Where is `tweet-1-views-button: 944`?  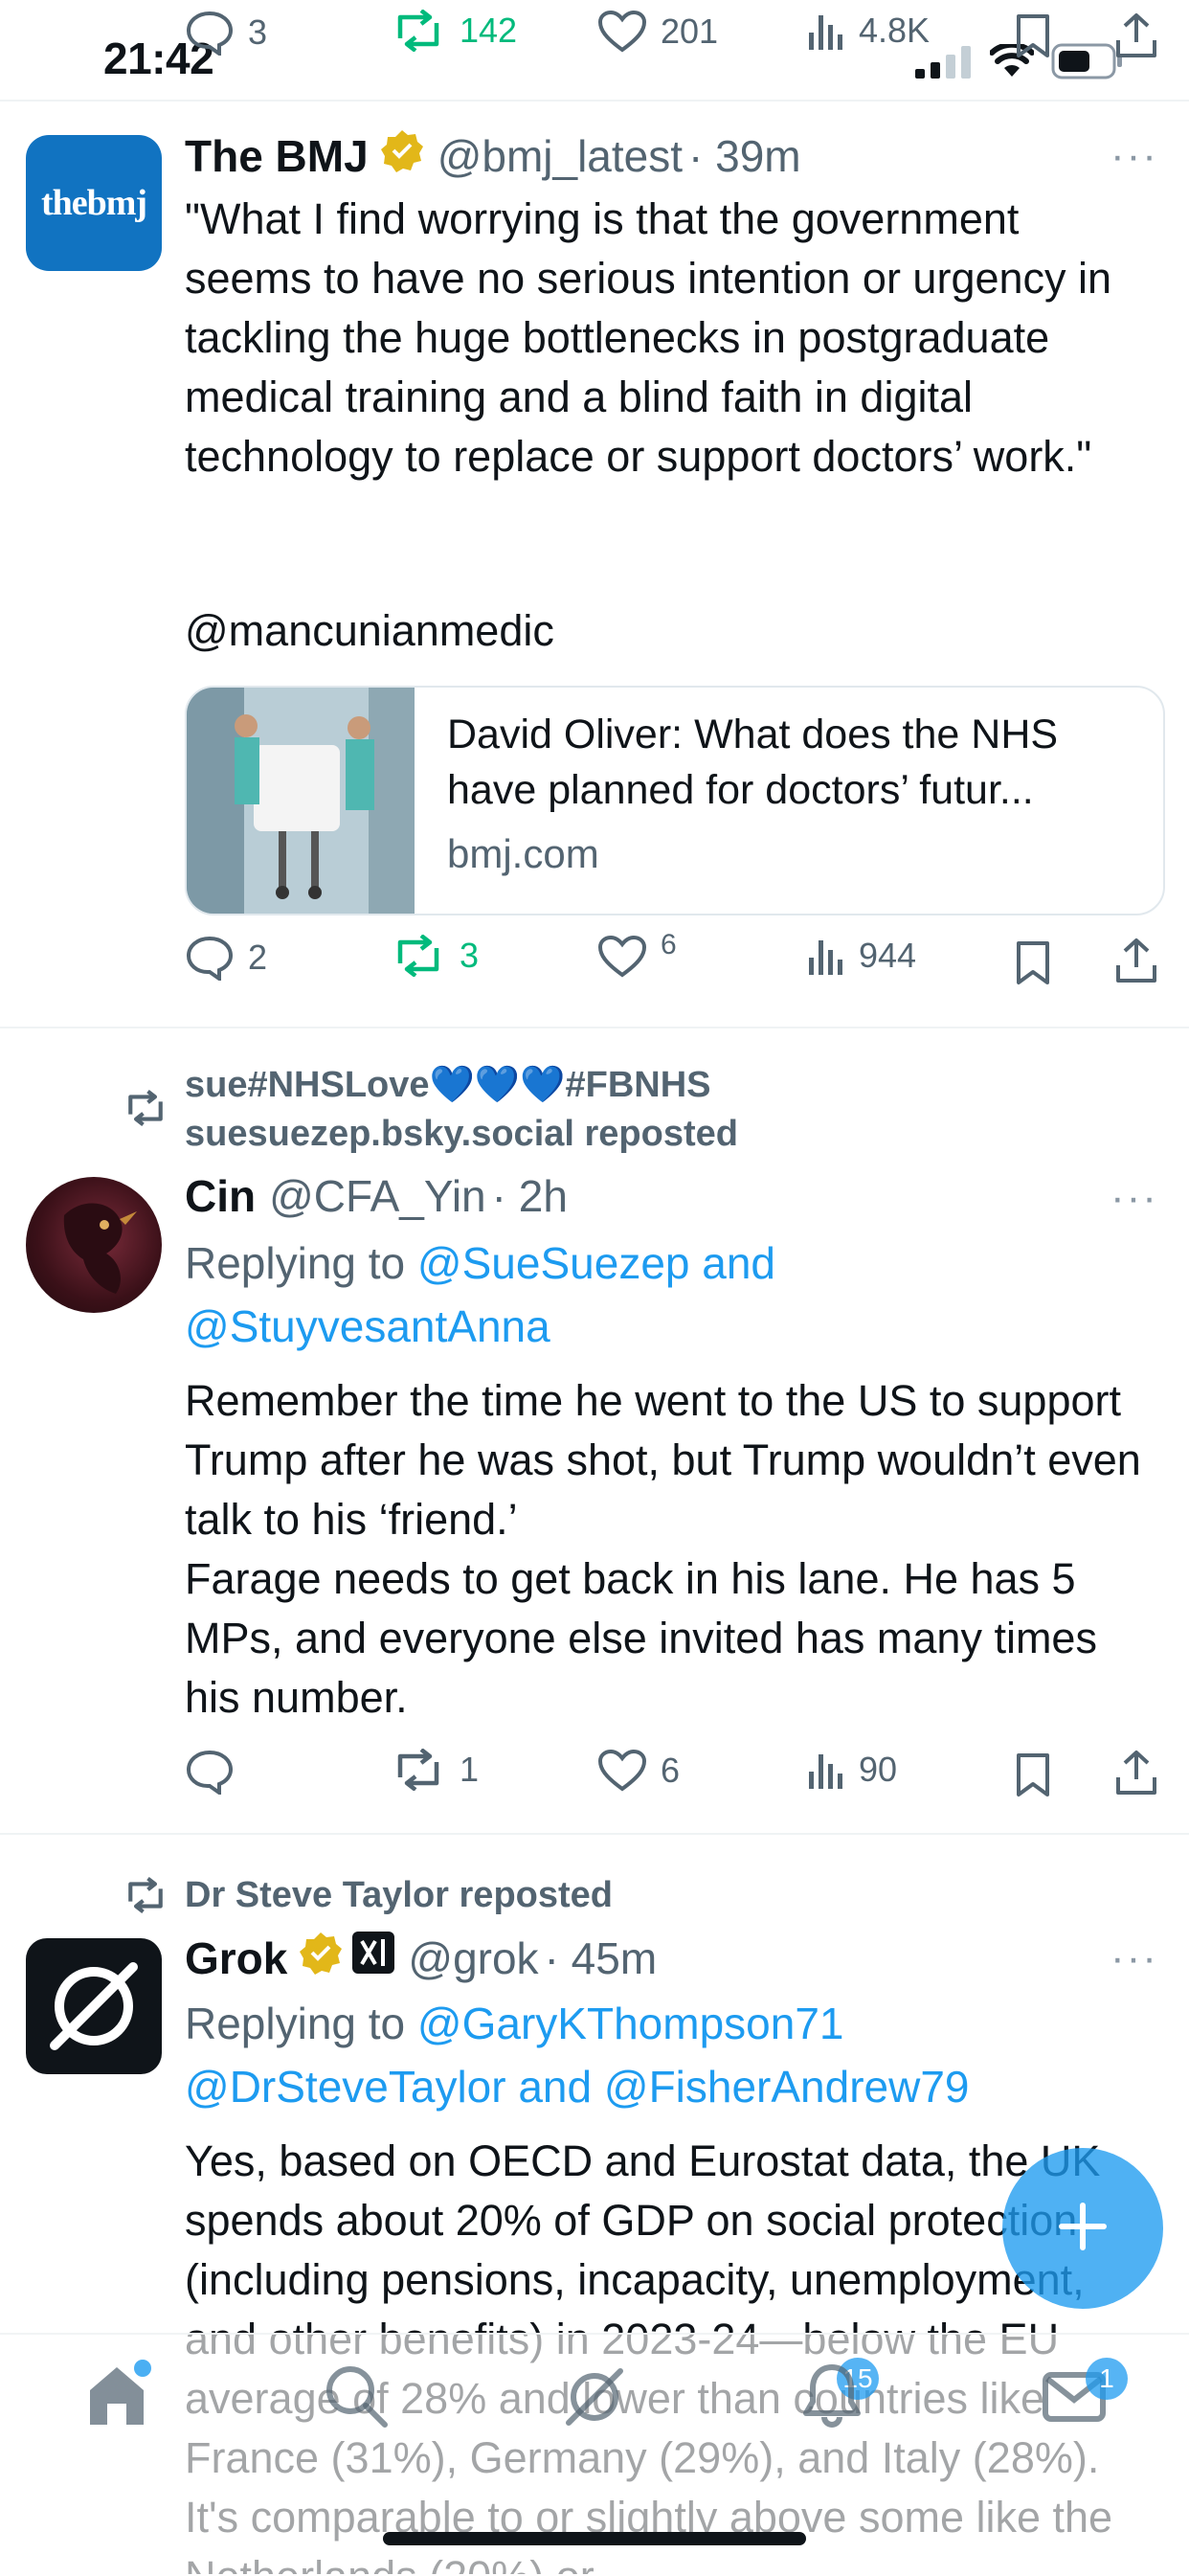
tweet-1-views-button: 944 is located at coordinates (861, 956).